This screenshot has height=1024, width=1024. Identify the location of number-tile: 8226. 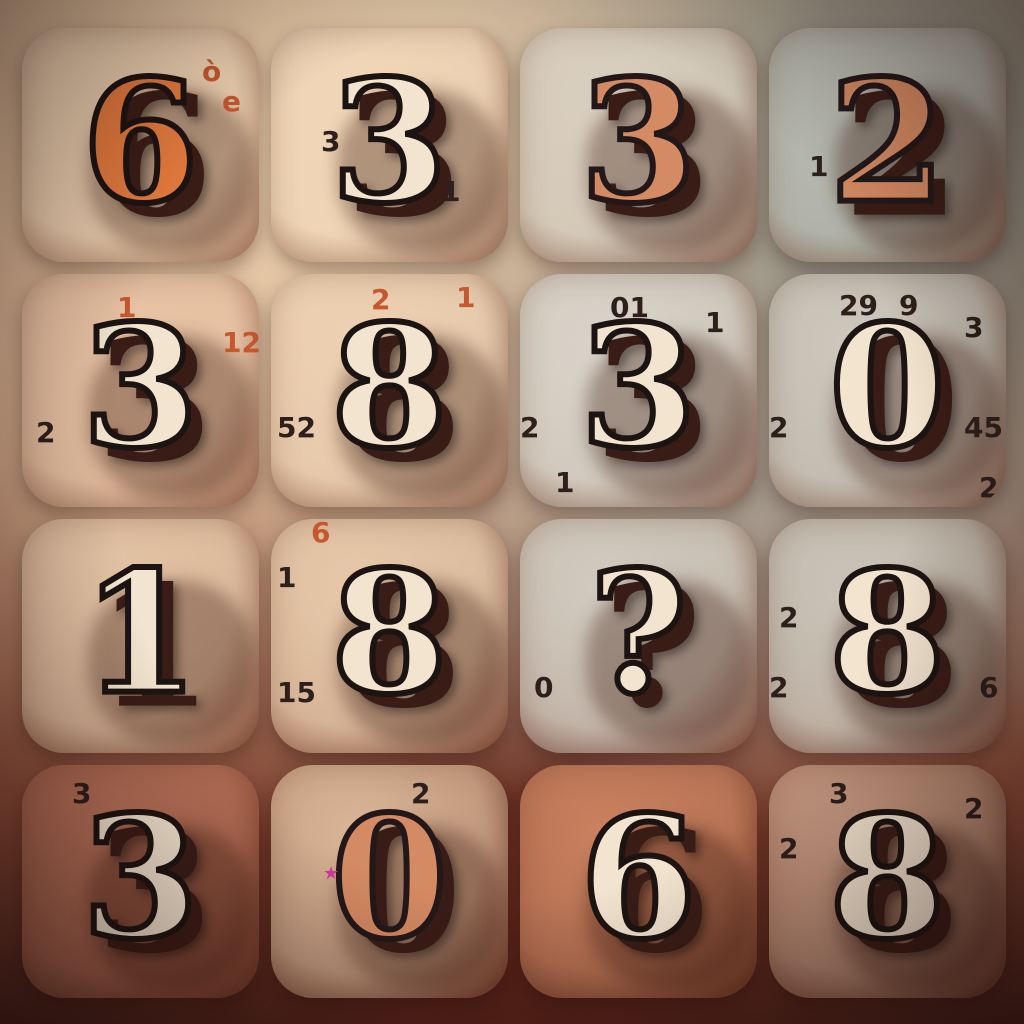
(887, 636).